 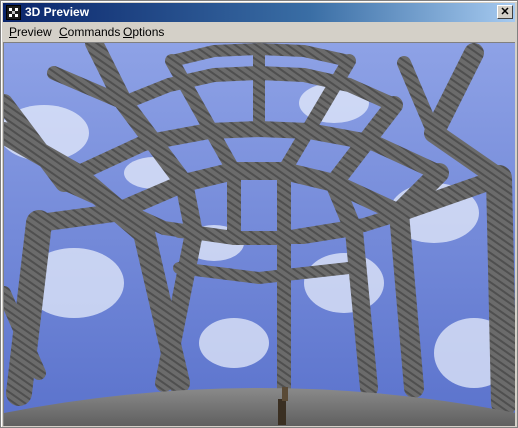 What do you see at coordinates (57, 12) in the screenshot?
I see `window-title: 3D Preview` at bounding box center [57, 12].